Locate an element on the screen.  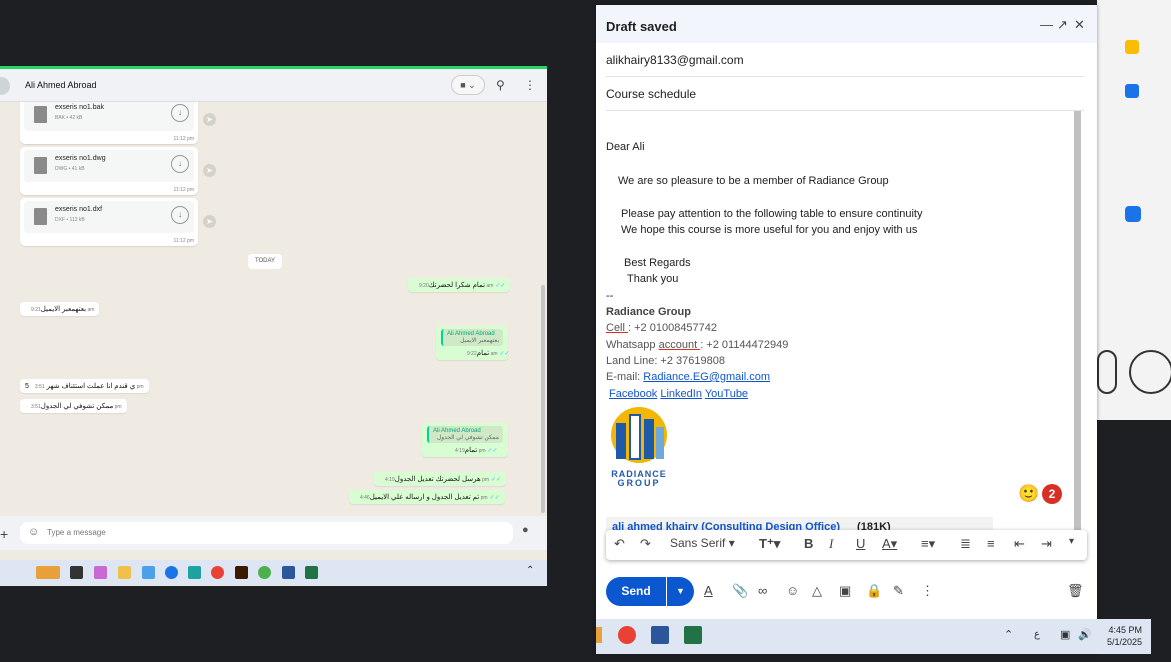
microphone-icon: ● is located at coordinates (525, 530).